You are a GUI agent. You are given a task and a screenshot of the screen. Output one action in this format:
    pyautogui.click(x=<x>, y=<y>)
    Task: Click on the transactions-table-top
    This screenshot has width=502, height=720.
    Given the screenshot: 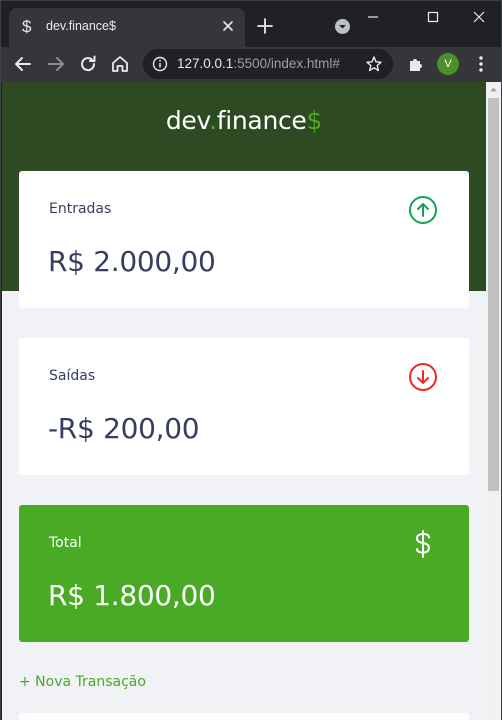 What is the action you would take?
    pyautogui.click(x=244, y=716)
    